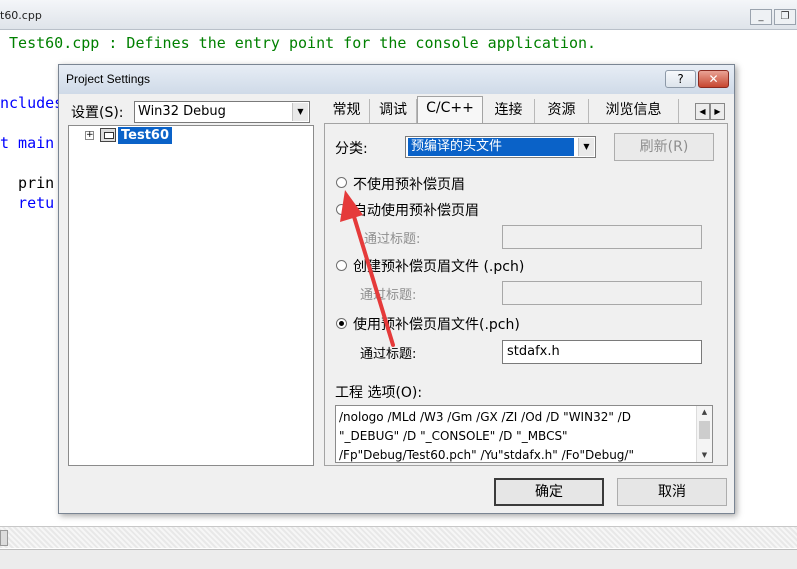 The image size is (797, 569). I want to click on tab-scroll-left-icon: ◀, so click(702, 111).